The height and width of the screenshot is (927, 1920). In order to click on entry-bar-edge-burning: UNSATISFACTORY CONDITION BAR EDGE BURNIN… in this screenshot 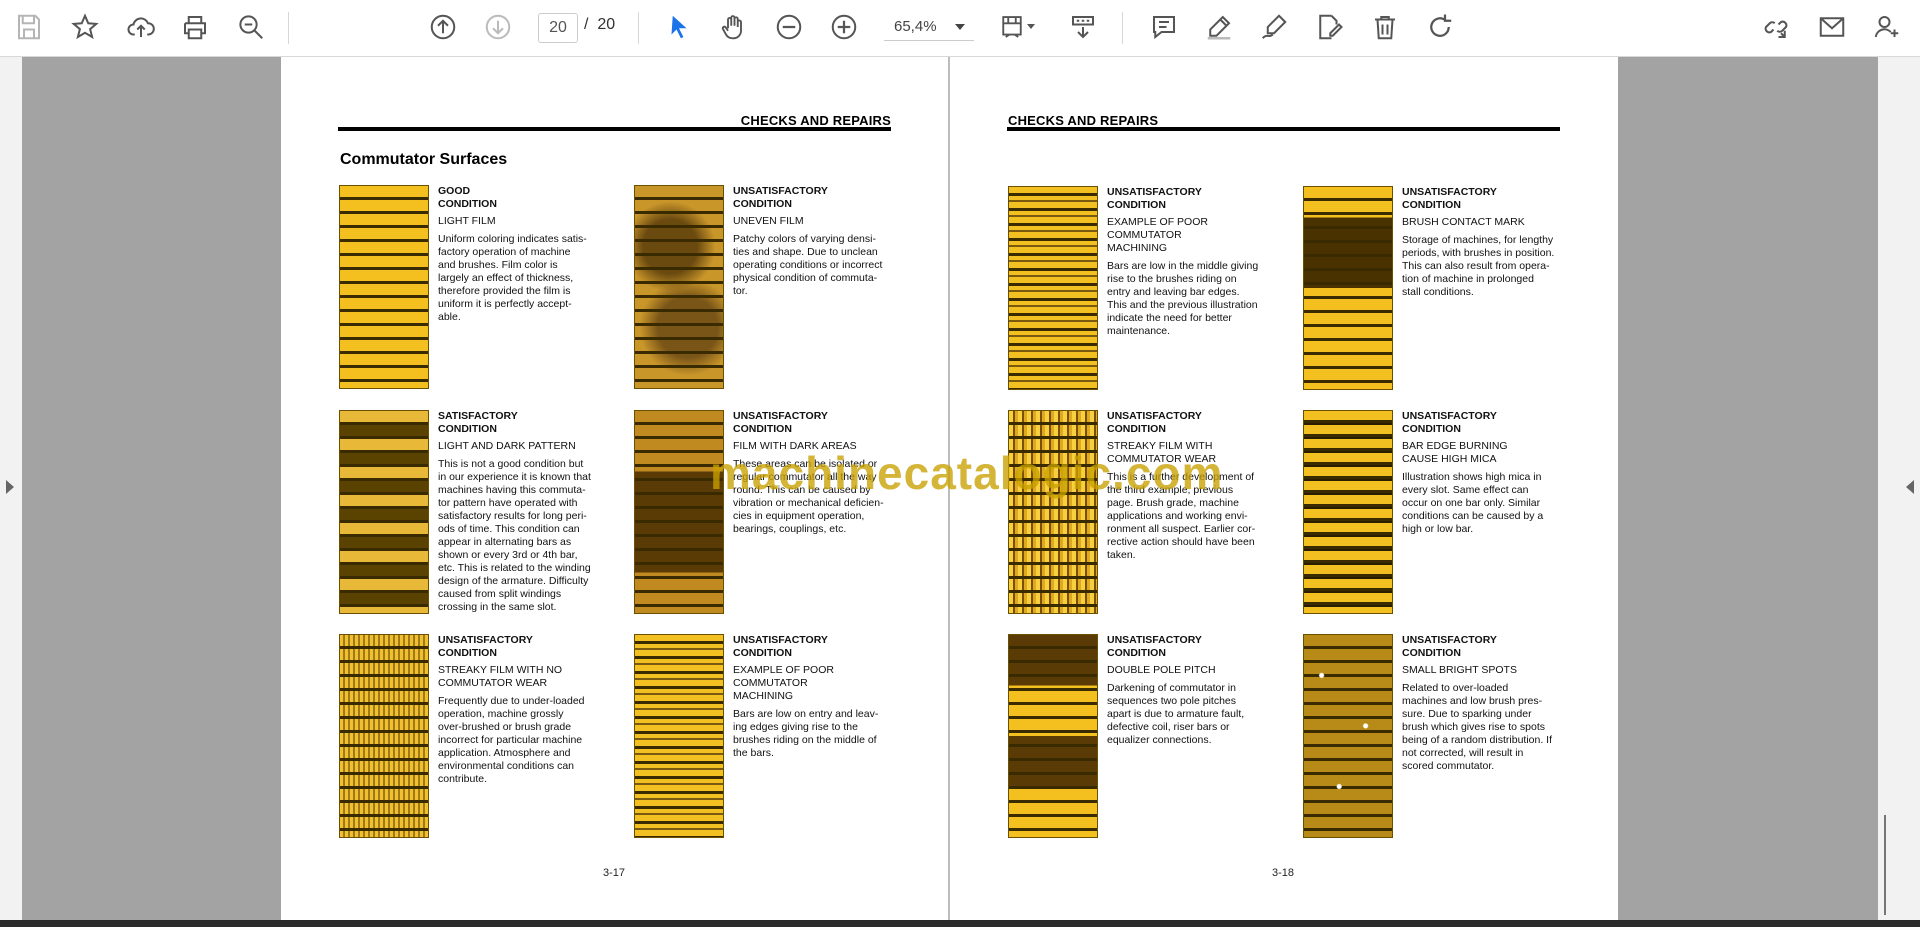, I will do `click(1448, 513)`.